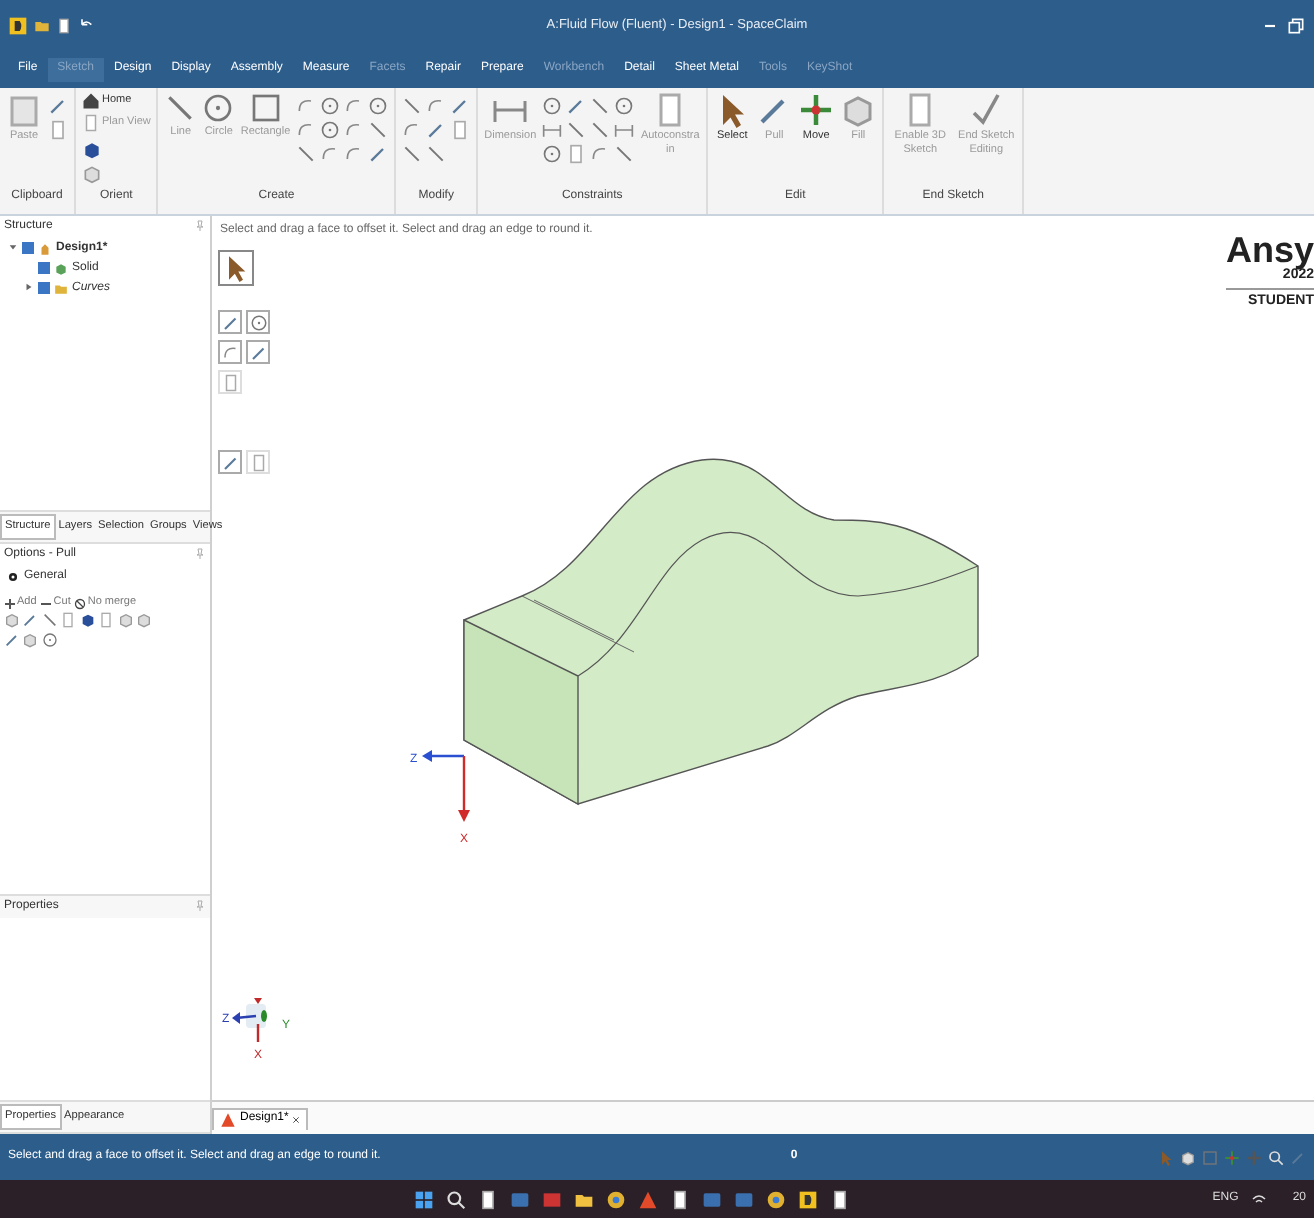 The image size is (1314, 1218). I want to click on line-tool-icon, so click(230, 322).